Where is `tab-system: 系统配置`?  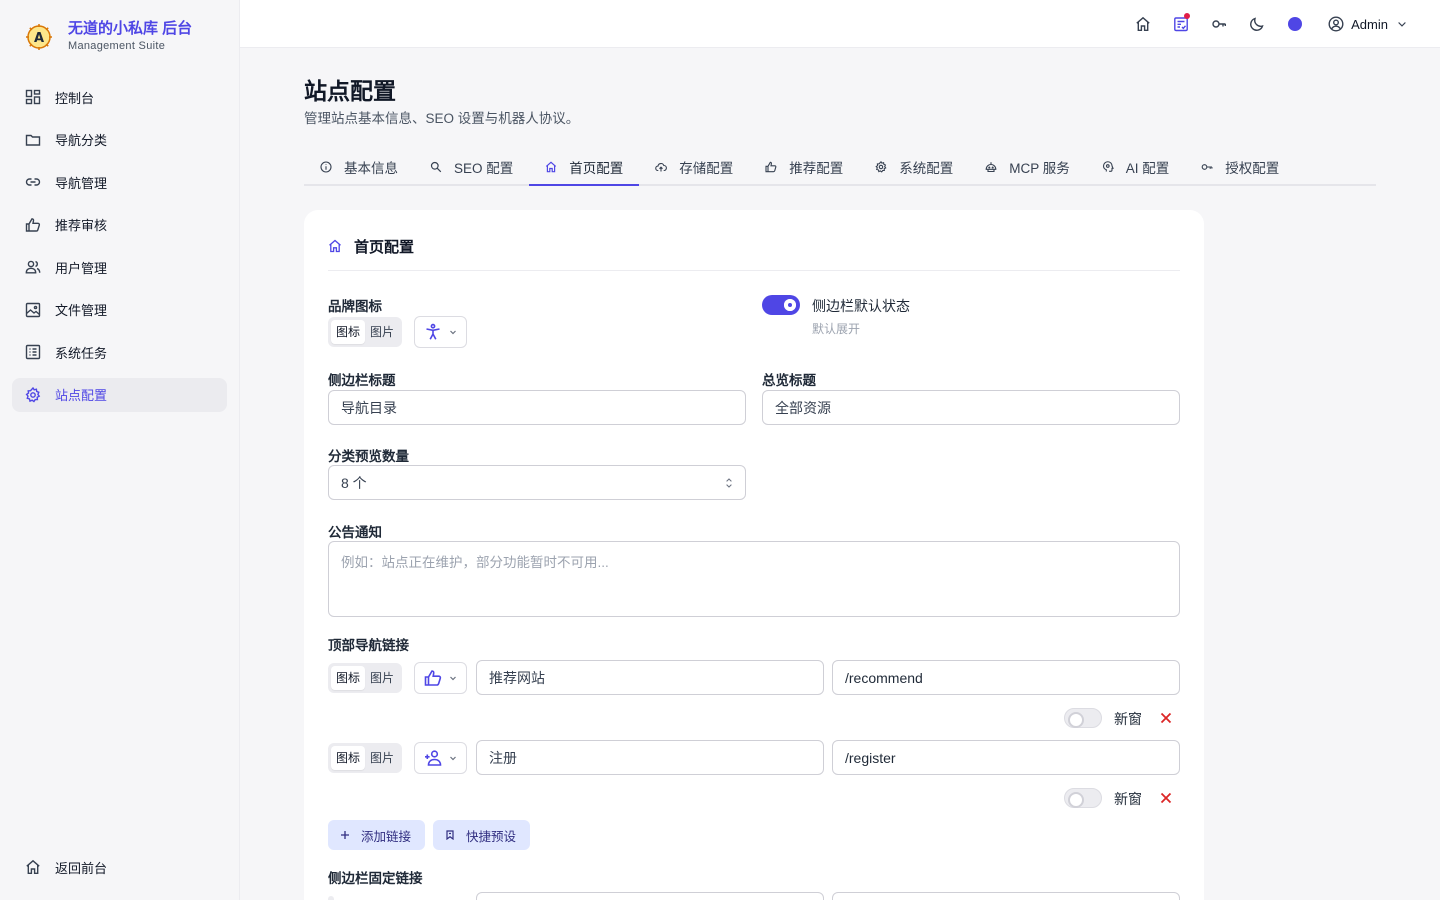 tab-system: 系统配置 is located at coordinates (914, 167).